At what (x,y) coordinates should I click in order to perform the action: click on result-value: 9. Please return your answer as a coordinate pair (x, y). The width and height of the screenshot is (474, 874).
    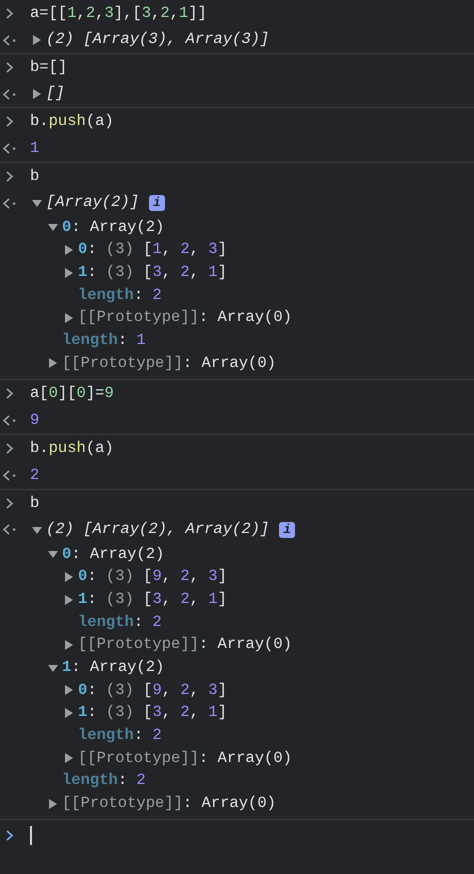
    Looking at the image, I should click on (35, 420).